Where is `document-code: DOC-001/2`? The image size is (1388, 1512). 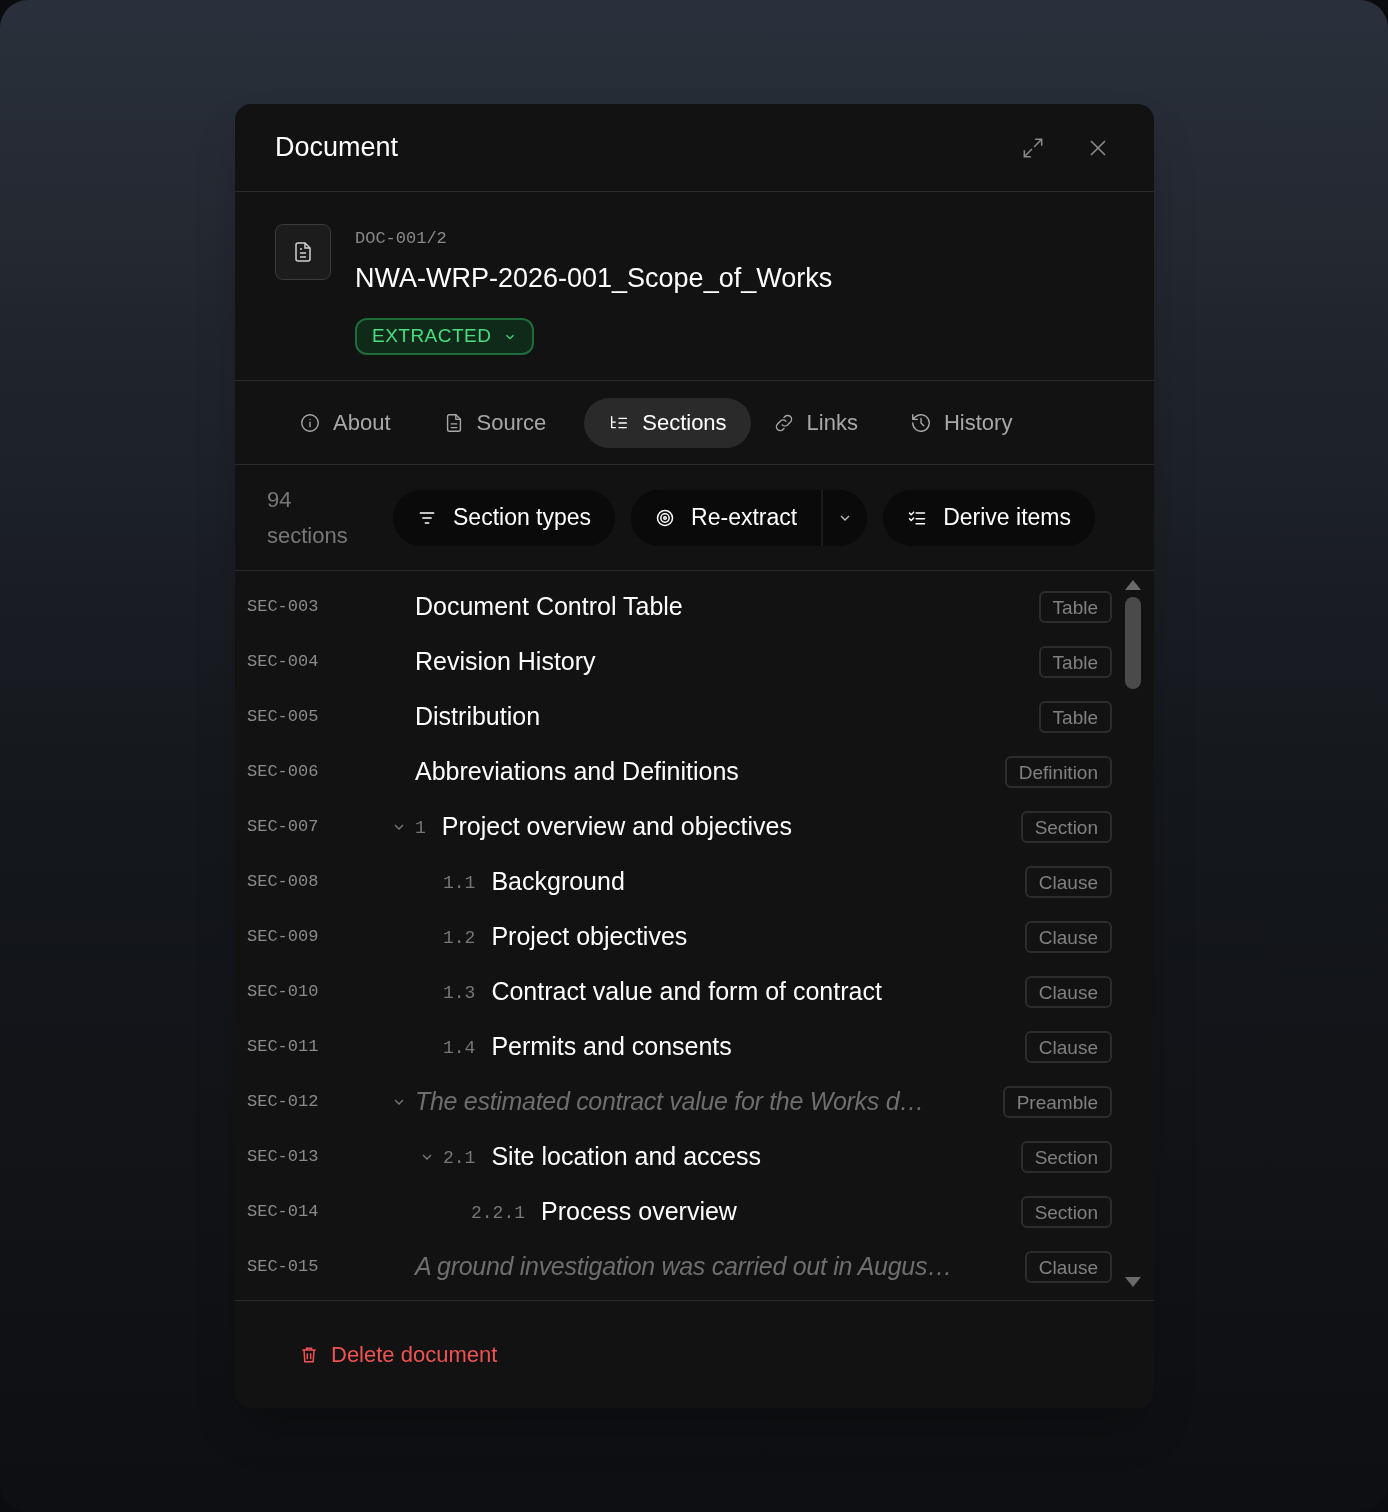 document-code: DOC-001/2 is located at coordinates (401, 239).